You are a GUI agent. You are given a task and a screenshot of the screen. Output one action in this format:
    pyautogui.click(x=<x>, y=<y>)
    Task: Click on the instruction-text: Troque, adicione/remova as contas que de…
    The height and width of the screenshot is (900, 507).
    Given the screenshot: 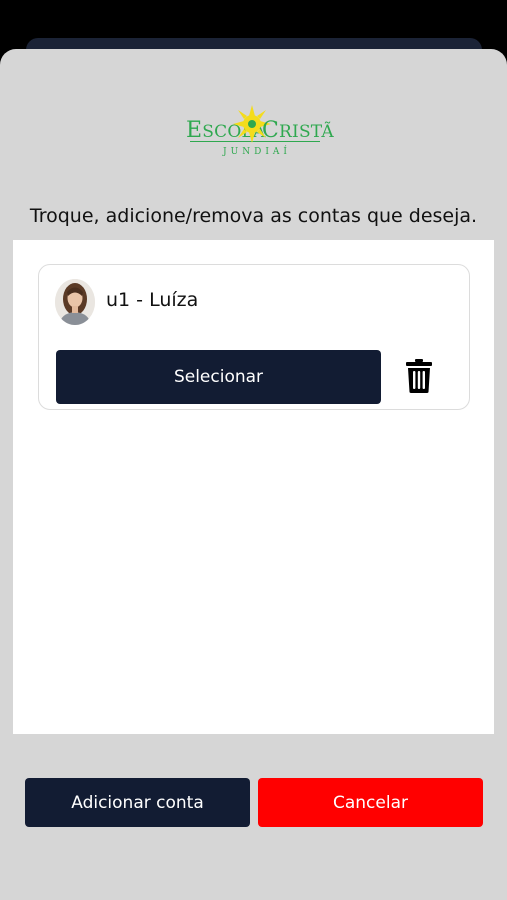 What is the action you would take?
    pyautogui.click(x=253, y=216)
    